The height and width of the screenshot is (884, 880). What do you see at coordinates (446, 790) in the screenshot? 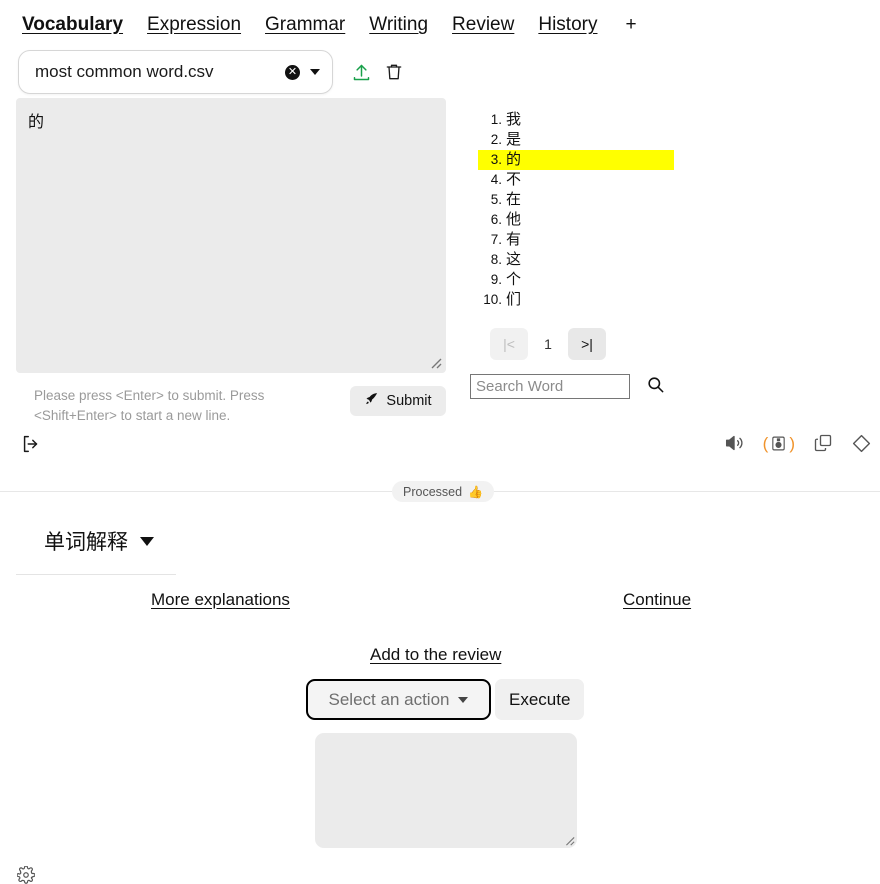
I see `action-output-textarea` at bounding box center [446, 790].